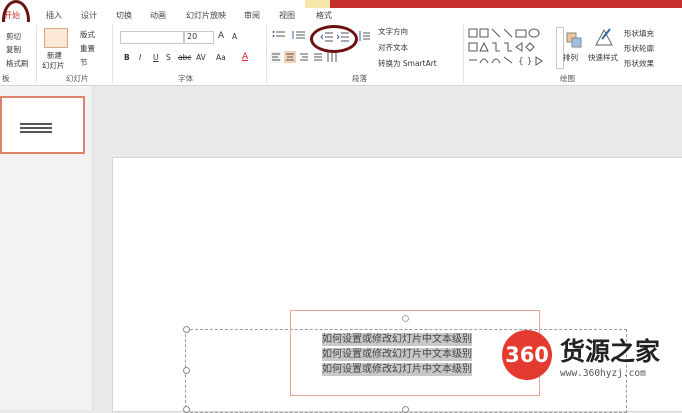  What do you see at coordinates (570, 57) in the screenshot?
I see `arrange-button: 排列` at bounding box center [570, 57].